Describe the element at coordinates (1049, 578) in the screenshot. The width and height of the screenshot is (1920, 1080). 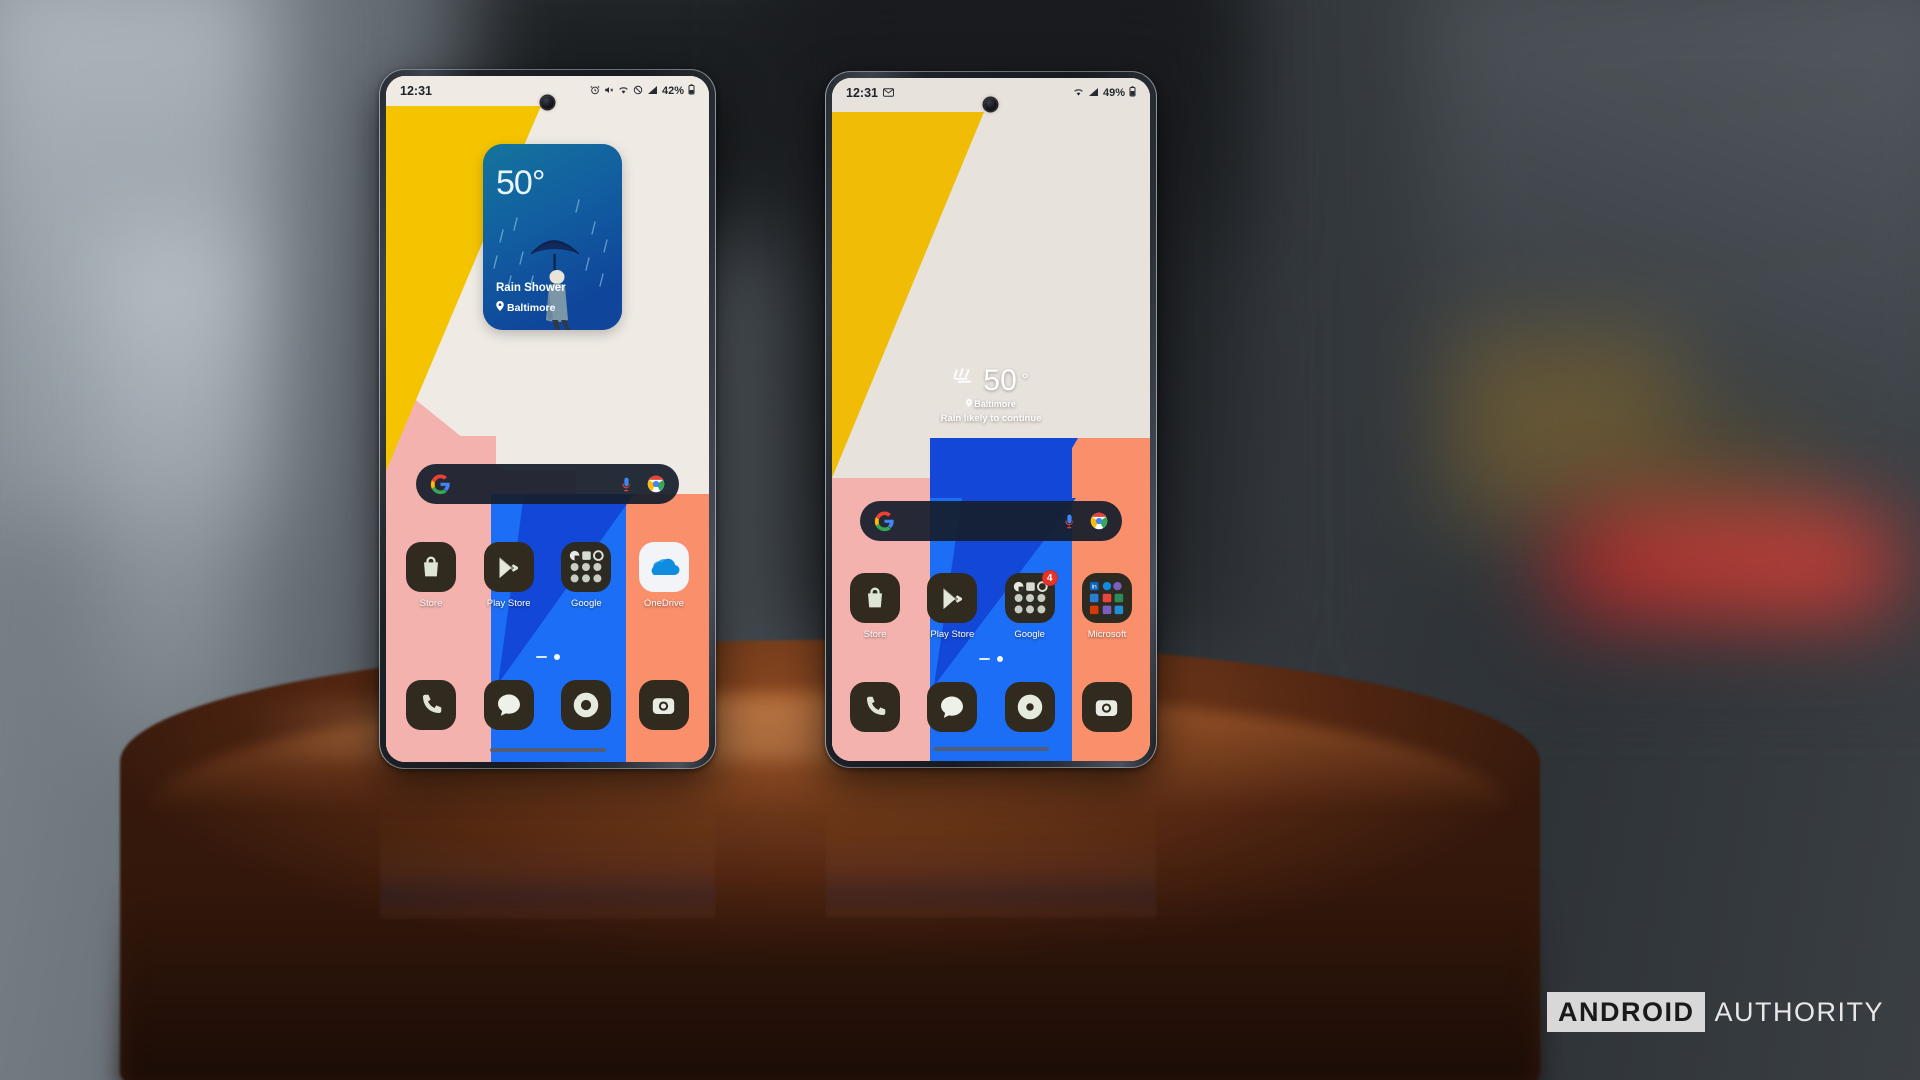
I see `right-app-google-badge: 4` at that location.